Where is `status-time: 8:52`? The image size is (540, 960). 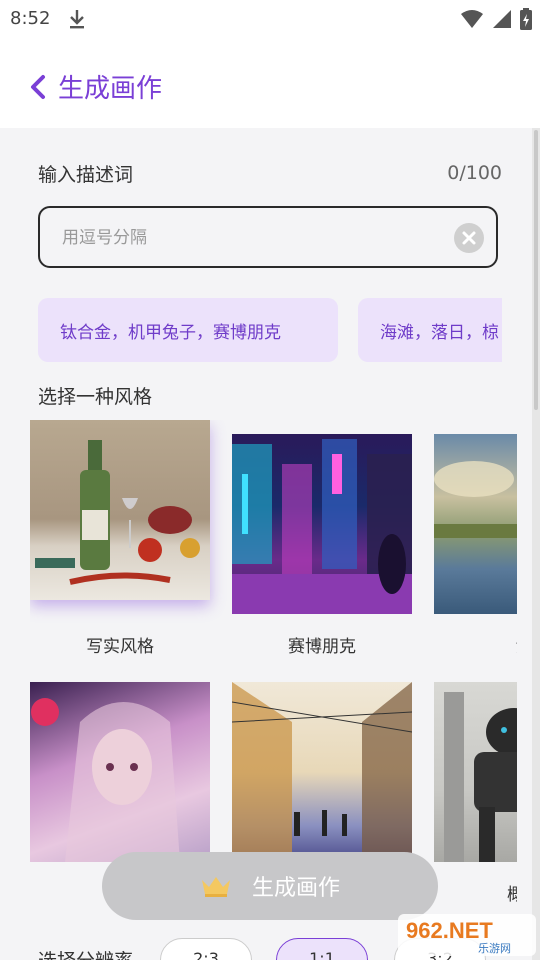 status-time: 8:52 is located at coordinates (30, 18).